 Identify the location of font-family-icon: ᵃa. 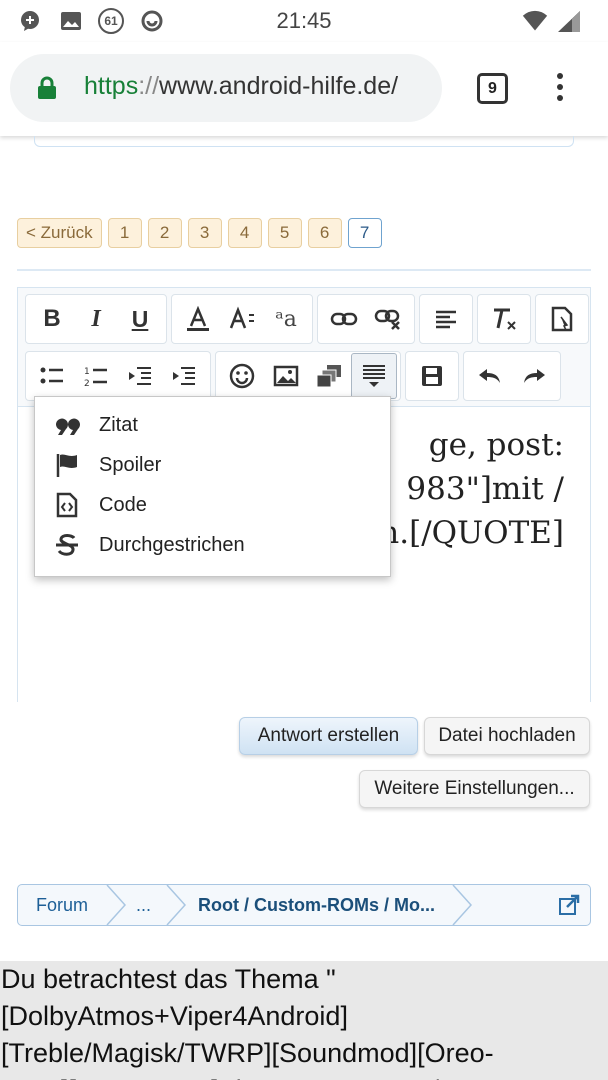
(286, 319).